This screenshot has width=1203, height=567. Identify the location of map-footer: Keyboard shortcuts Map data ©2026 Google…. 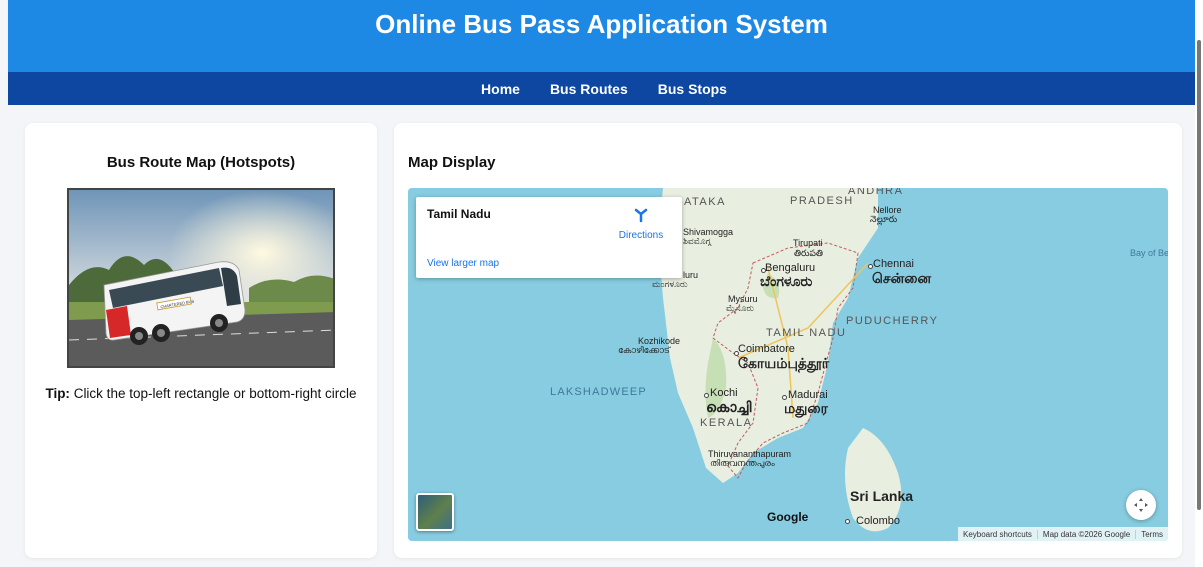
(1062, 534).